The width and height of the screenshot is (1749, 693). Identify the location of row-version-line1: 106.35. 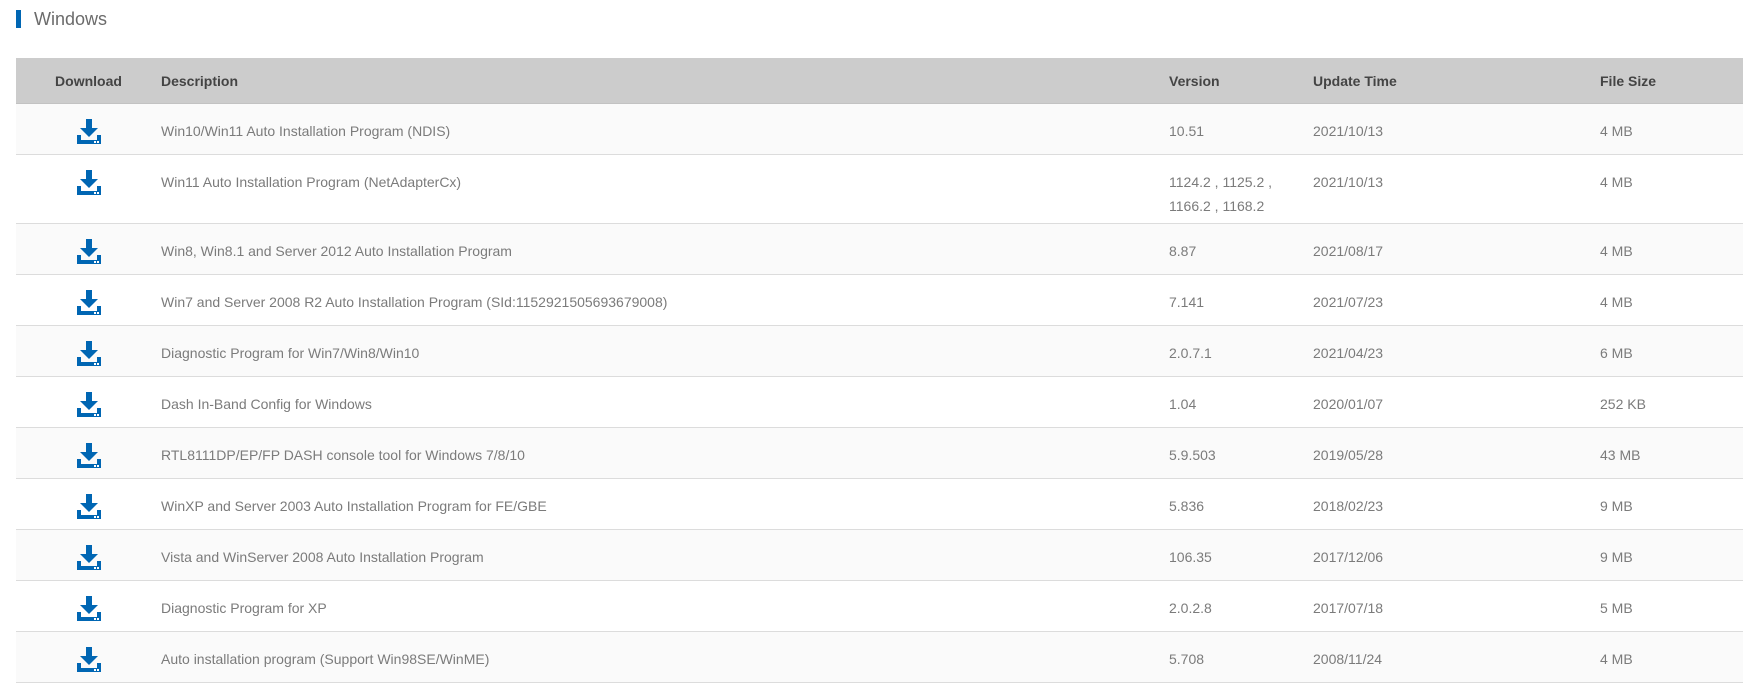
(1190, 557).